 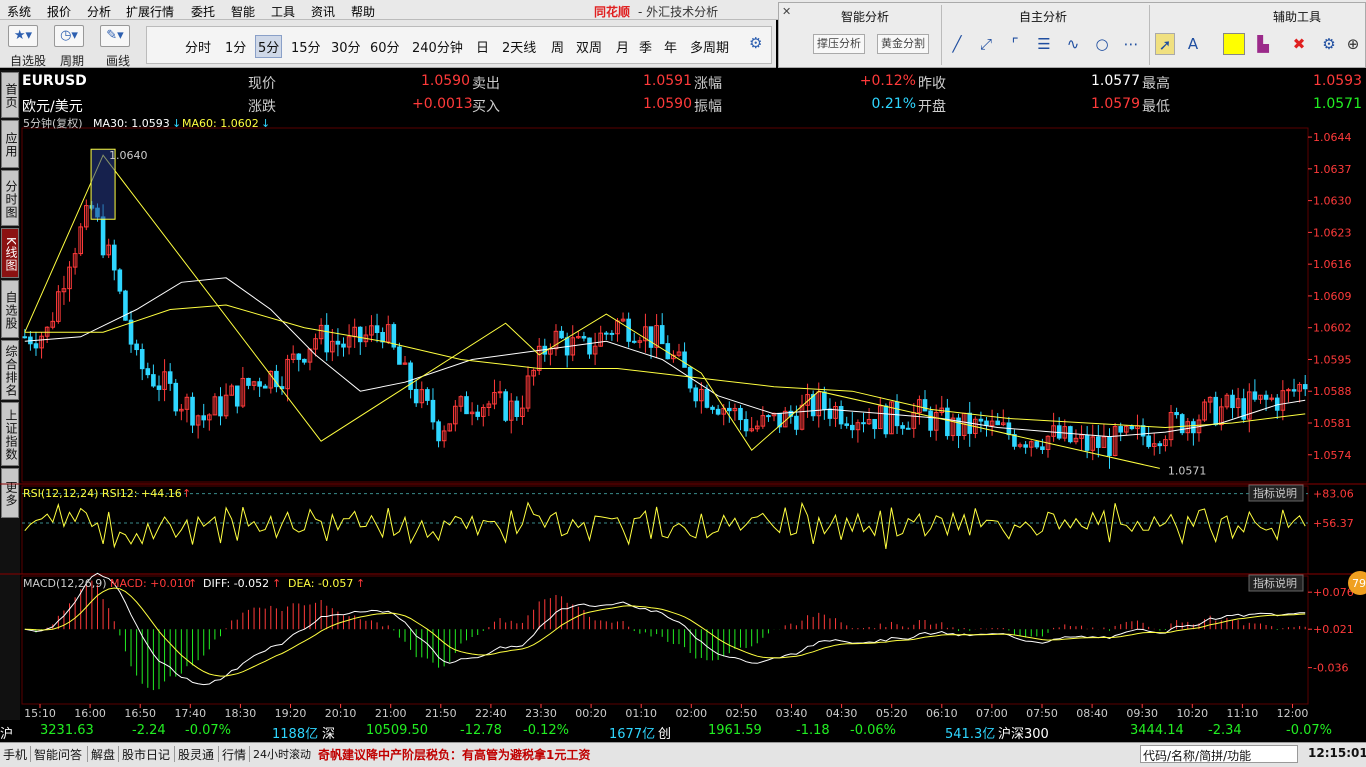 What do you see at coordinates (437, 46) in the screenshot?
I see `period-240min: 240分钟` at bounding box center [437, 46].